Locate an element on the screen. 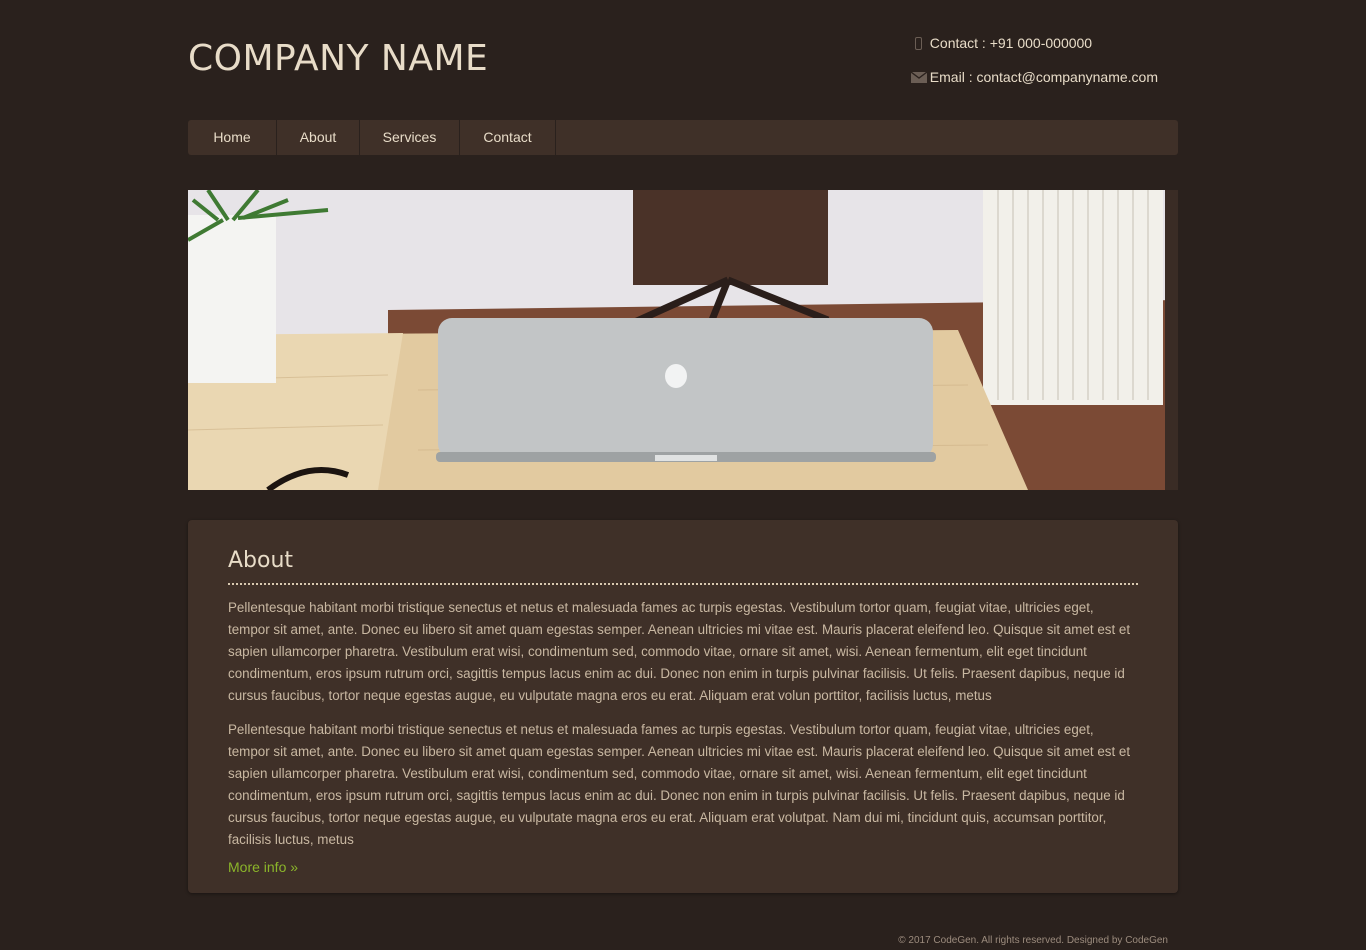 Image resolution: width=1366 pixels, height=950 pixels. nav-item-home: Home is located at coordinates (232, 137).